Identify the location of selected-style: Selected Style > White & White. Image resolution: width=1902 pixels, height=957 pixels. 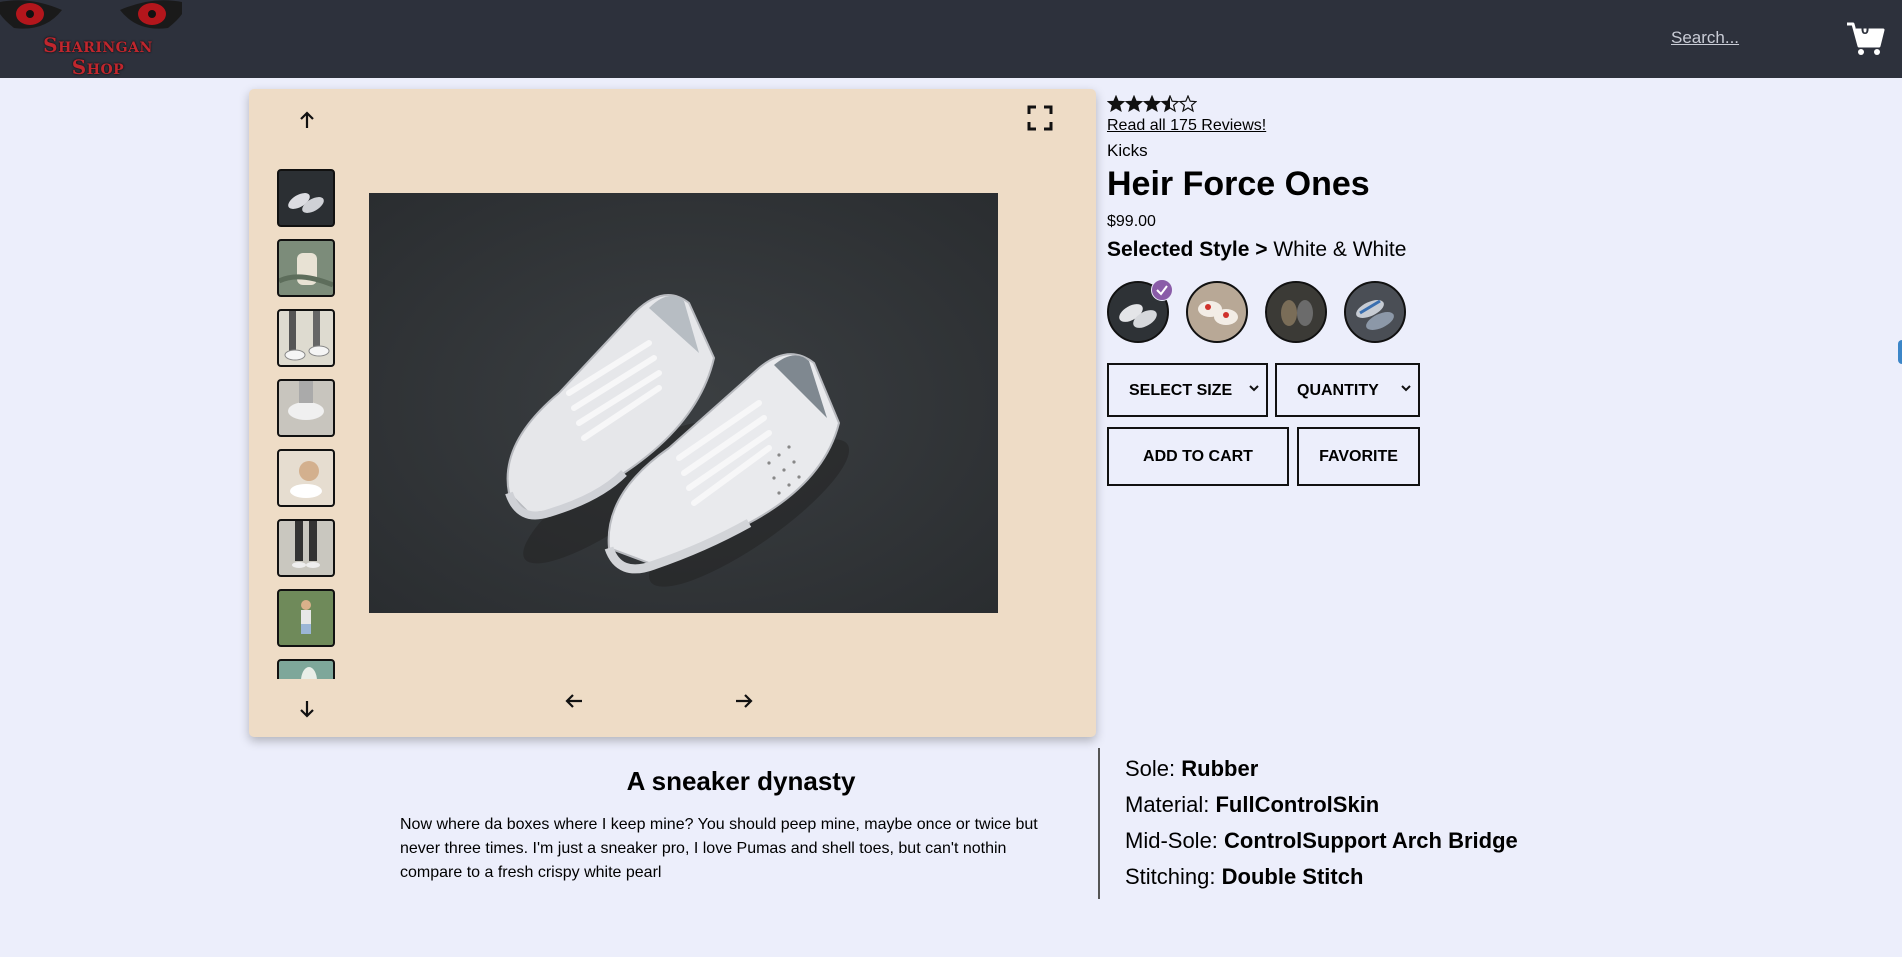
(1256, 250).